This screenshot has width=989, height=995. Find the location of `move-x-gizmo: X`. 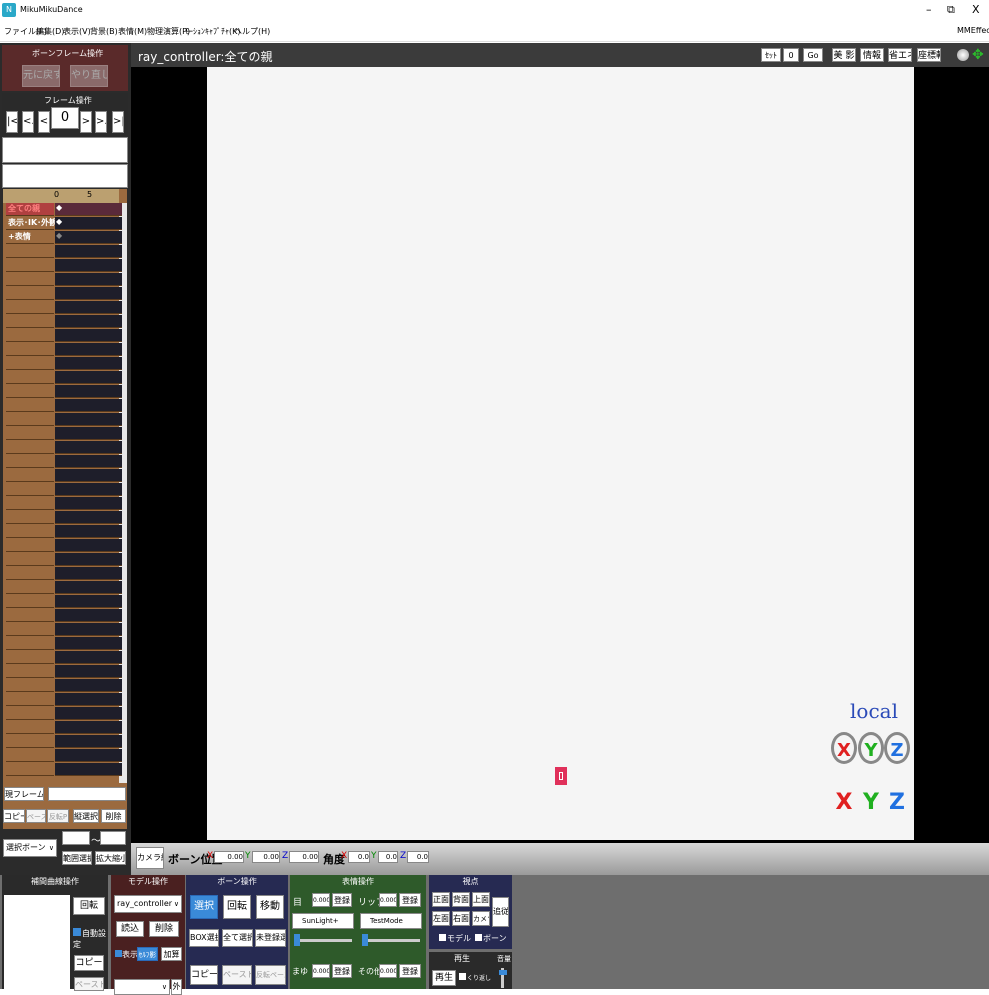

move-x-gizmo: X is located at coordinates (844, 803).